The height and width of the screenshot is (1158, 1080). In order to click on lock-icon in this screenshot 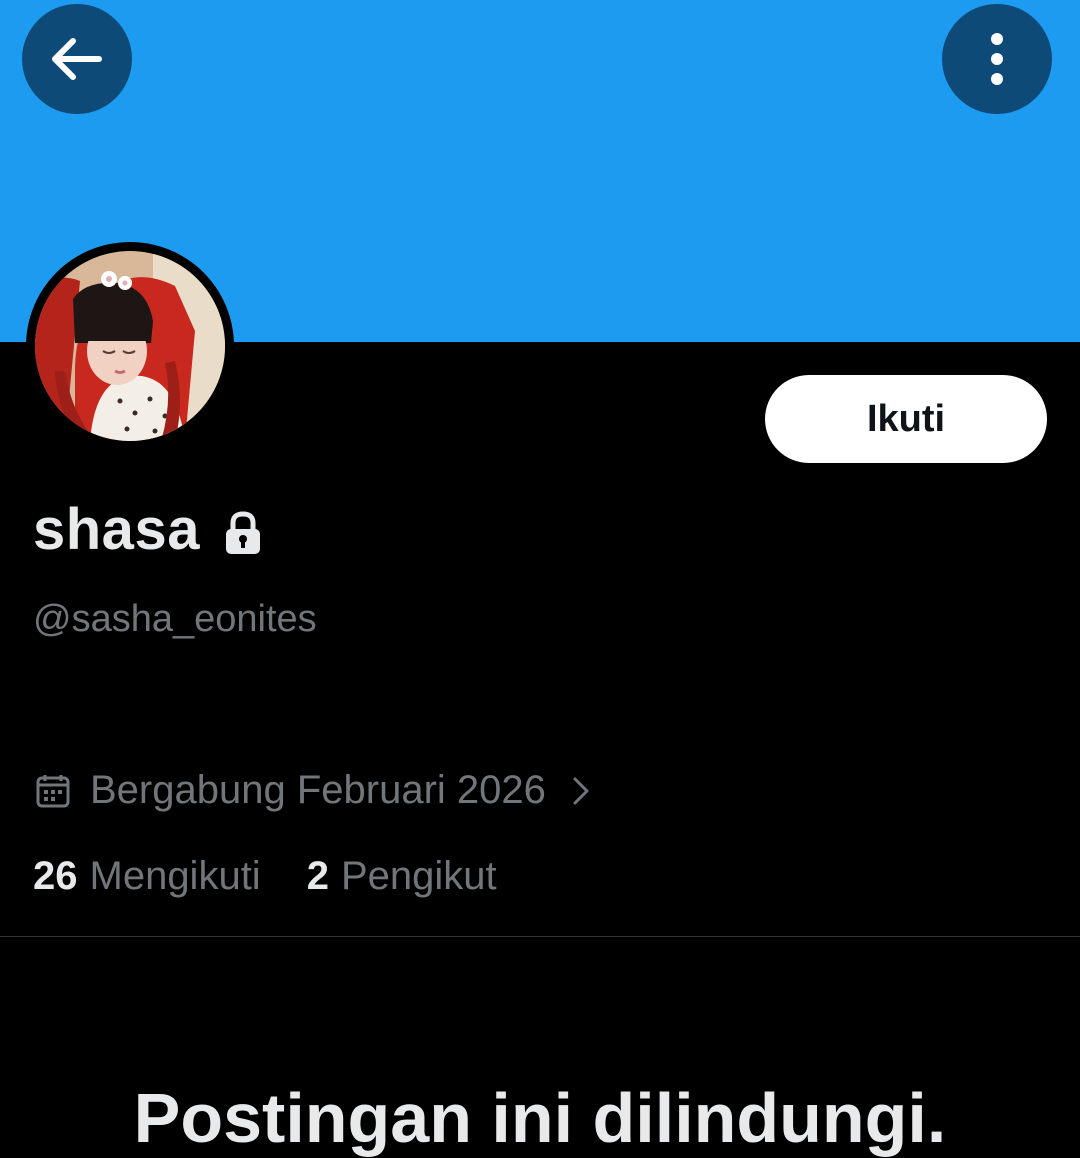, I will do `click(243, 532)`.